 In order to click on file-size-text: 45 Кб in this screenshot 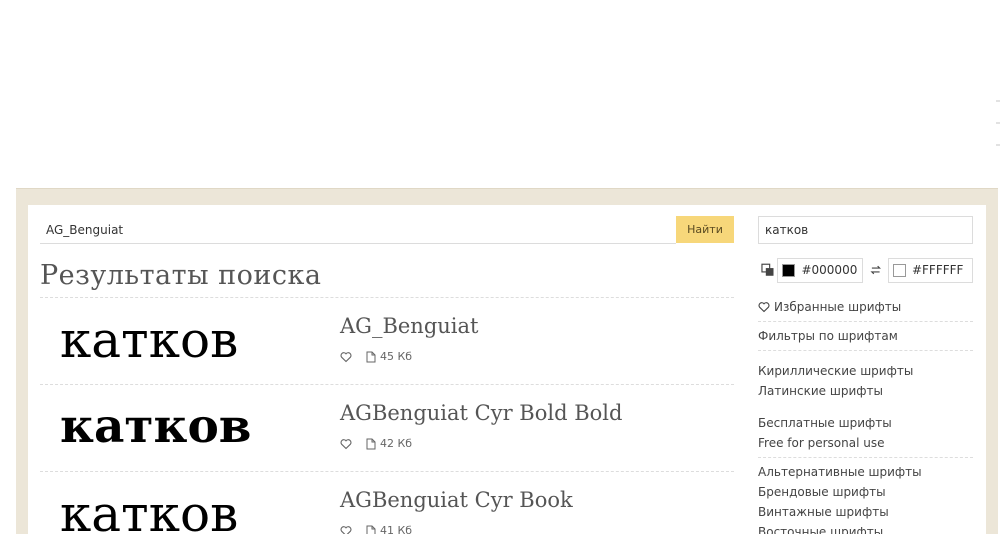, I will do `click(396, 356)`.